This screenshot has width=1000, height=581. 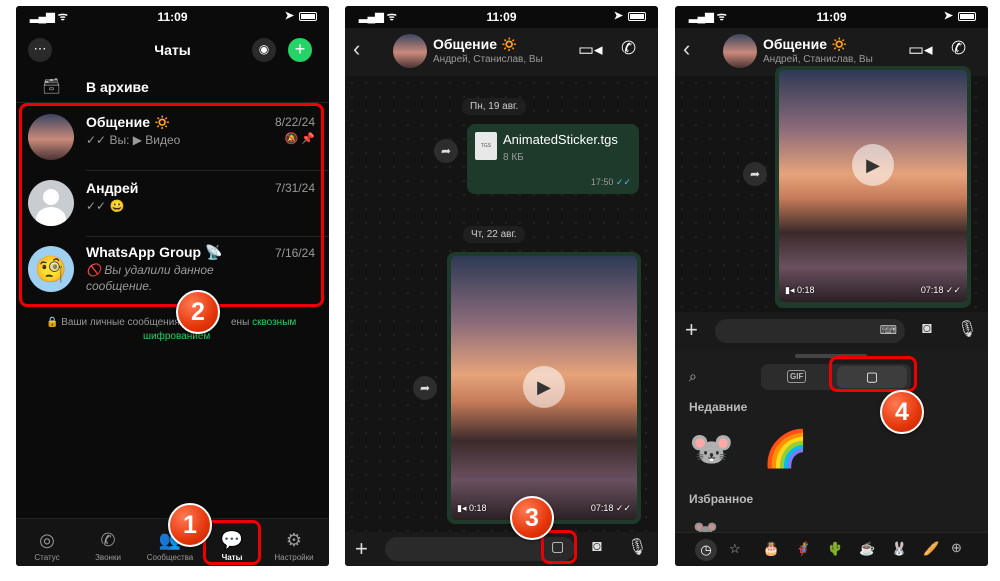 What do you see at coordinates (711, 449) in the screenshot?
I see `sticker-recent-1: 🐭` at bounding box center [711, 449].